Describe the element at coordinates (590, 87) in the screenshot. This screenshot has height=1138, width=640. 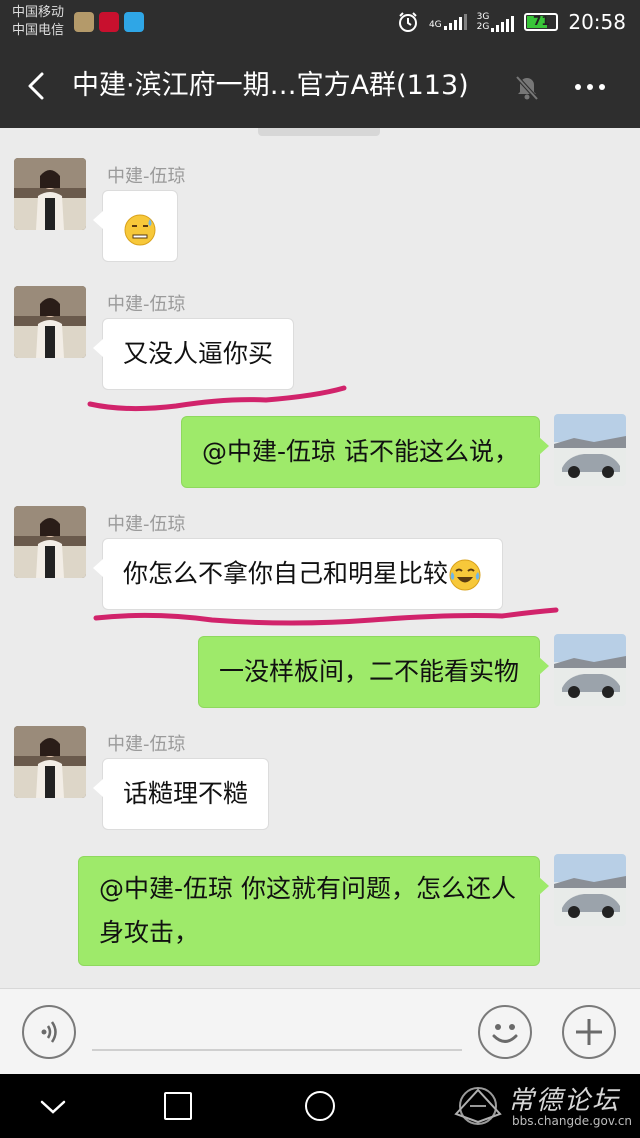
I see `more-options-icon` at that location.